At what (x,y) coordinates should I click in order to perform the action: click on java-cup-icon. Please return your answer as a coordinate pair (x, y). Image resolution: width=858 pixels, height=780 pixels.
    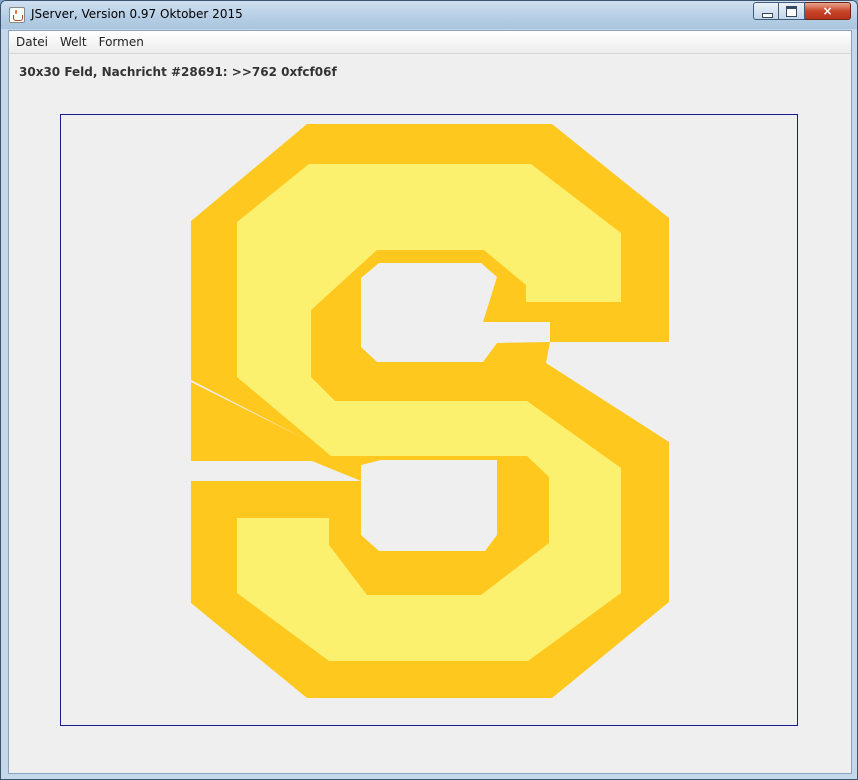
    Looking at the image, I should click on (17, 15).